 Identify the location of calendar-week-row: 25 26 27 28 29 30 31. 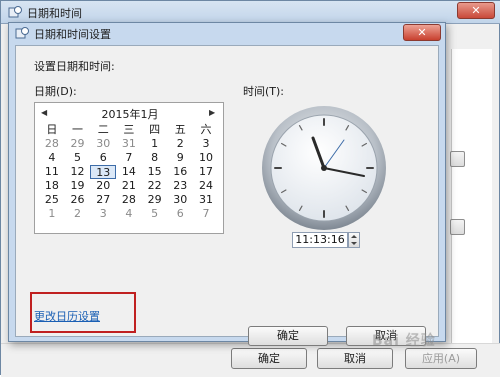
(129, 200).